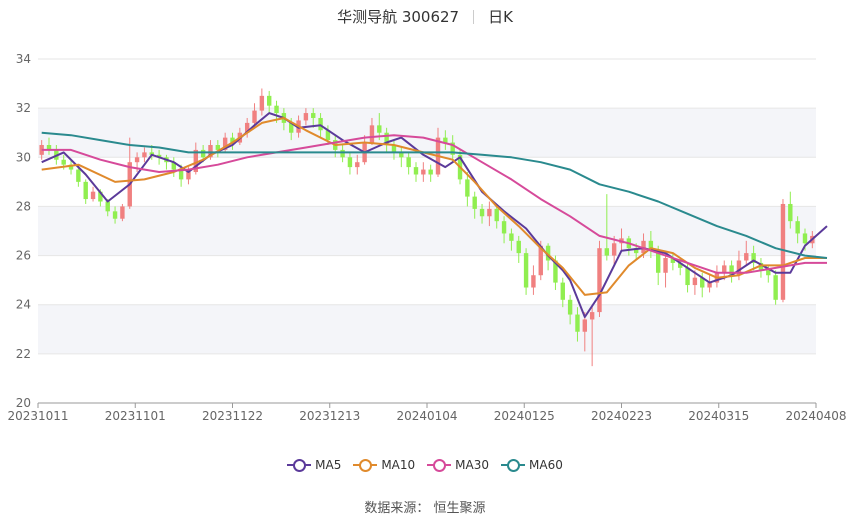 The height and width of the screenshot is (517, 850). I want to click on legend-label: MA10, so click(398, 465).